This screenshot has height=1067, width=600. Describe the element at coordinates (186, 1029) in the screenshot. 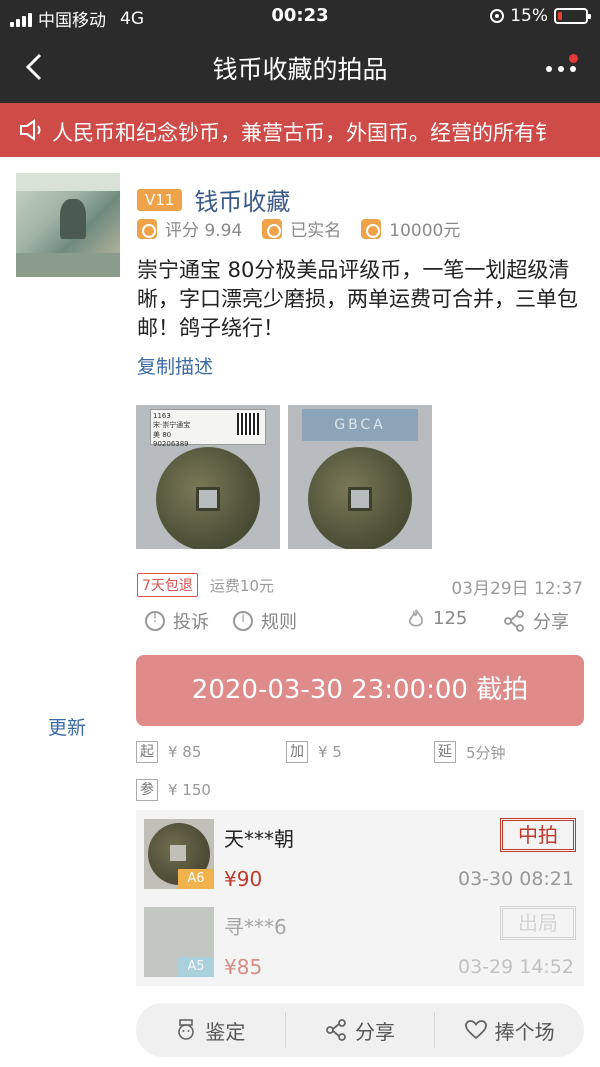

I see `appraiser-icon` at that location.